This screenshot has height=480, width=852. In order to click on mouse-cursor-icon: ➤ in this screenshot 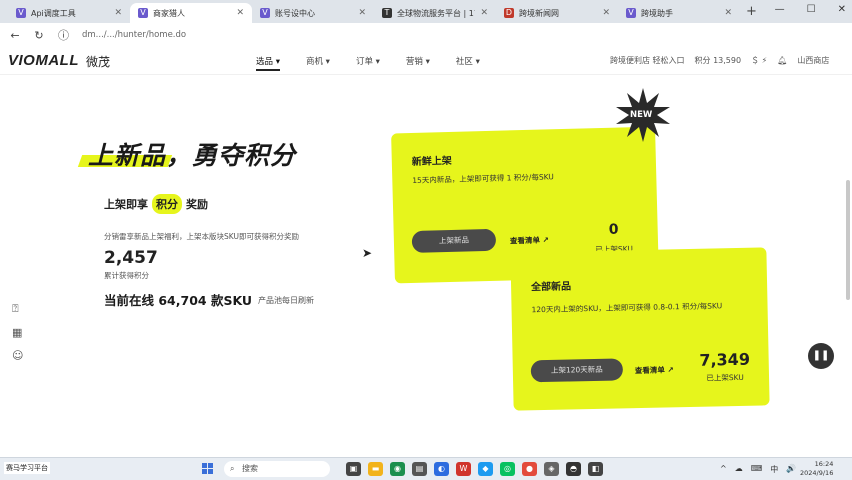, I will do `click(367, 253)`.